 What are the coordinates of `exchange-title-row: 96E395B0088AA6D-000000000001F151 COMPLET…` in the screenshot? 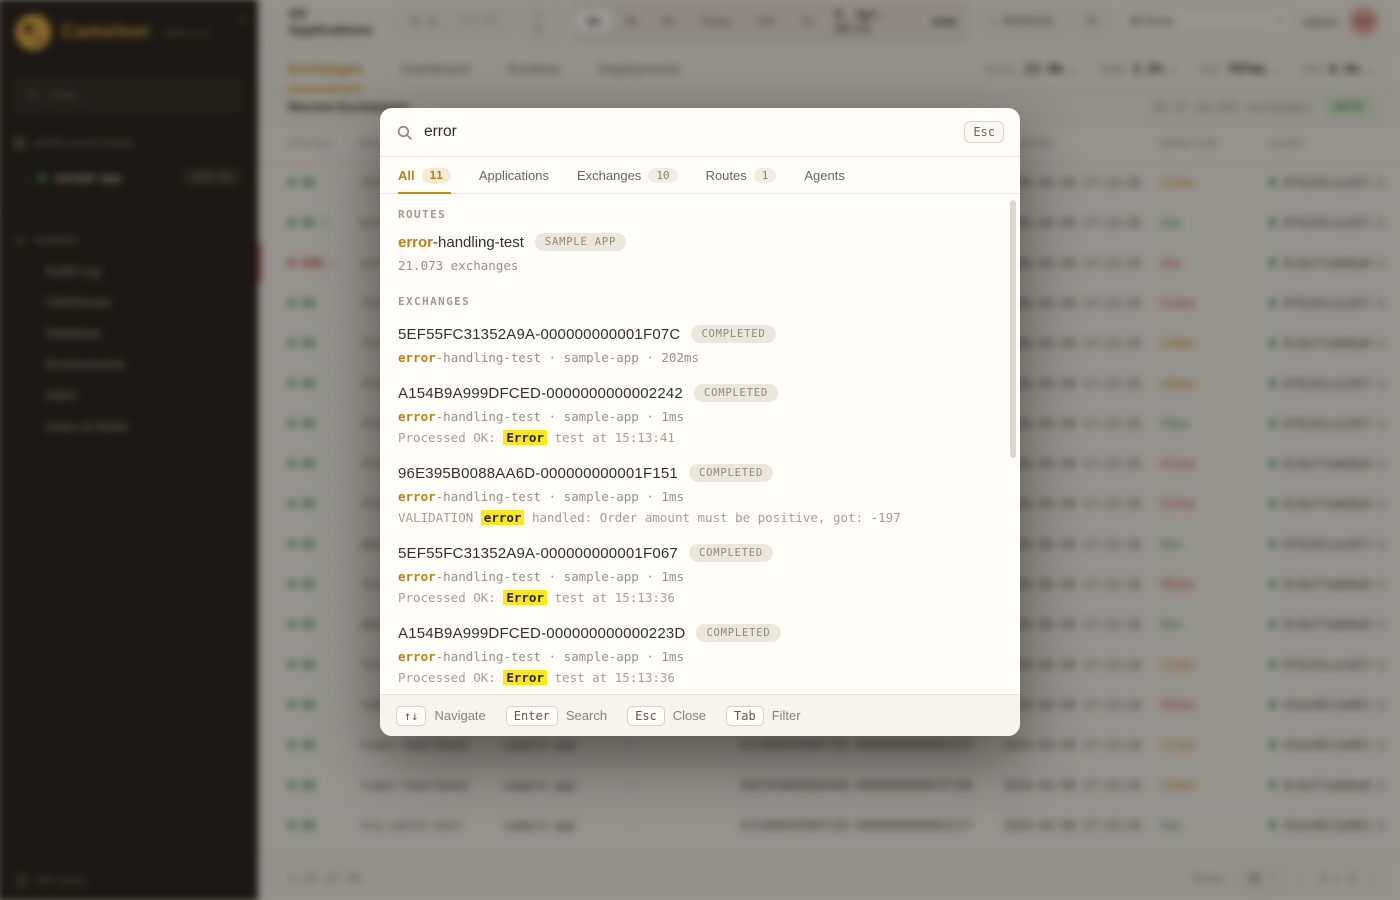 It's located at (700, 473).